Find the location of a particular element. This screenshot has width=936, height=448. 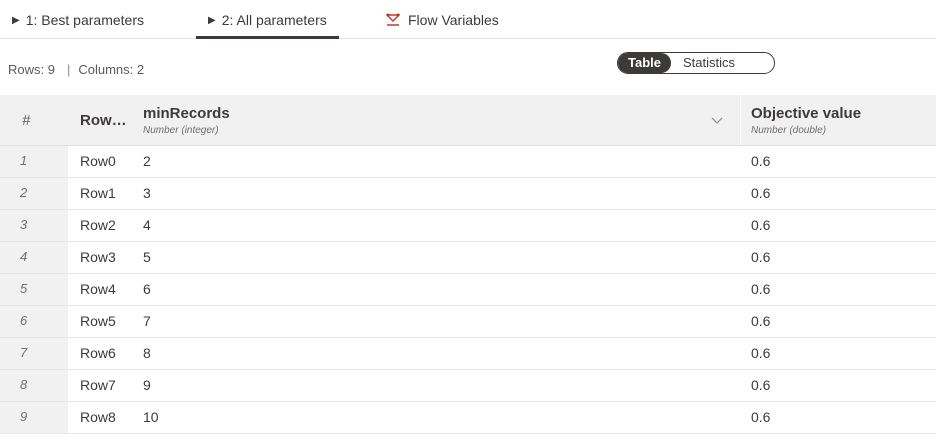

row-number: 7 is located at coordinates (24, 352).